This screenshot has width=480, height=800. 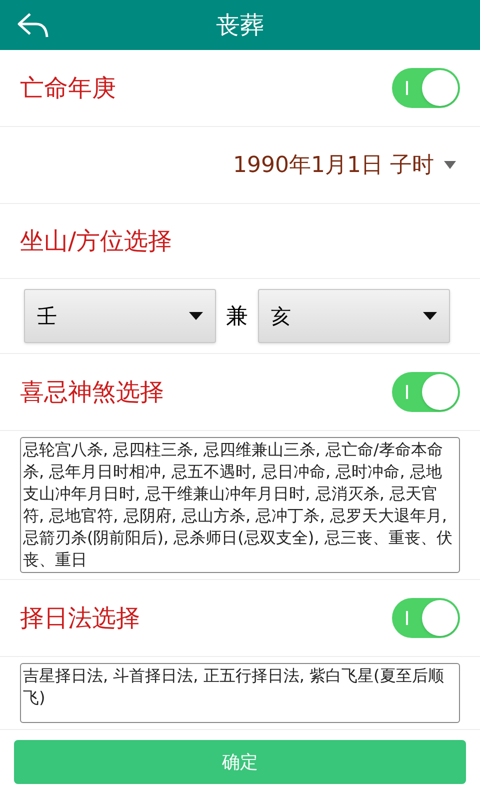 I want to click on section-label: 择日法选择, so click(x=80, y=618).